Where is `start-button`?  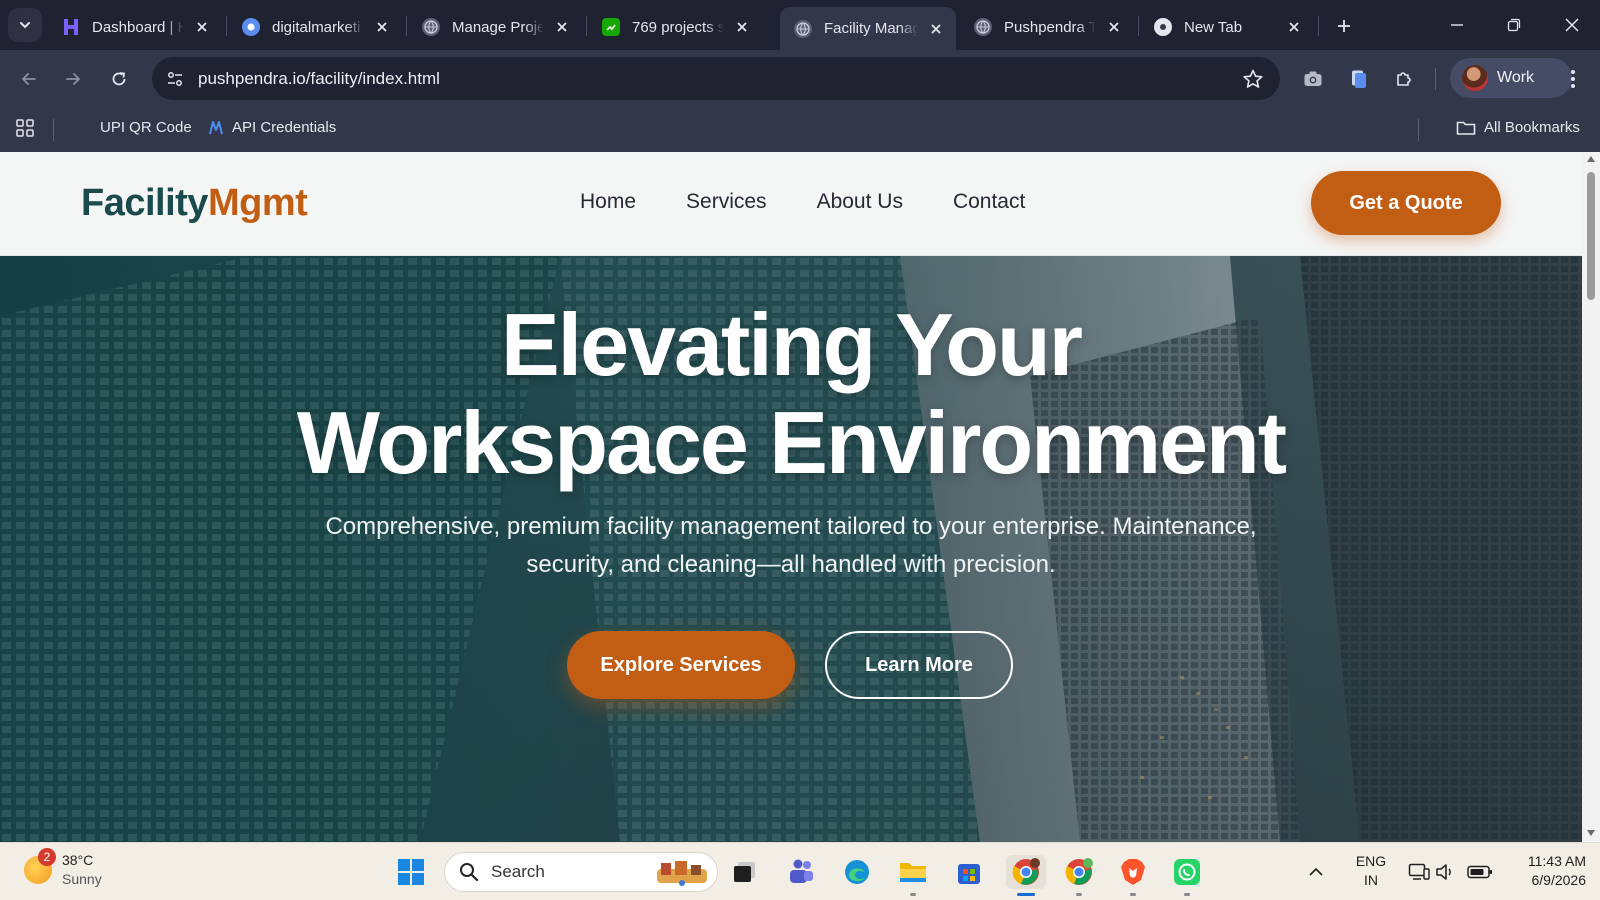
start-button is located at coordinates (411, 872).